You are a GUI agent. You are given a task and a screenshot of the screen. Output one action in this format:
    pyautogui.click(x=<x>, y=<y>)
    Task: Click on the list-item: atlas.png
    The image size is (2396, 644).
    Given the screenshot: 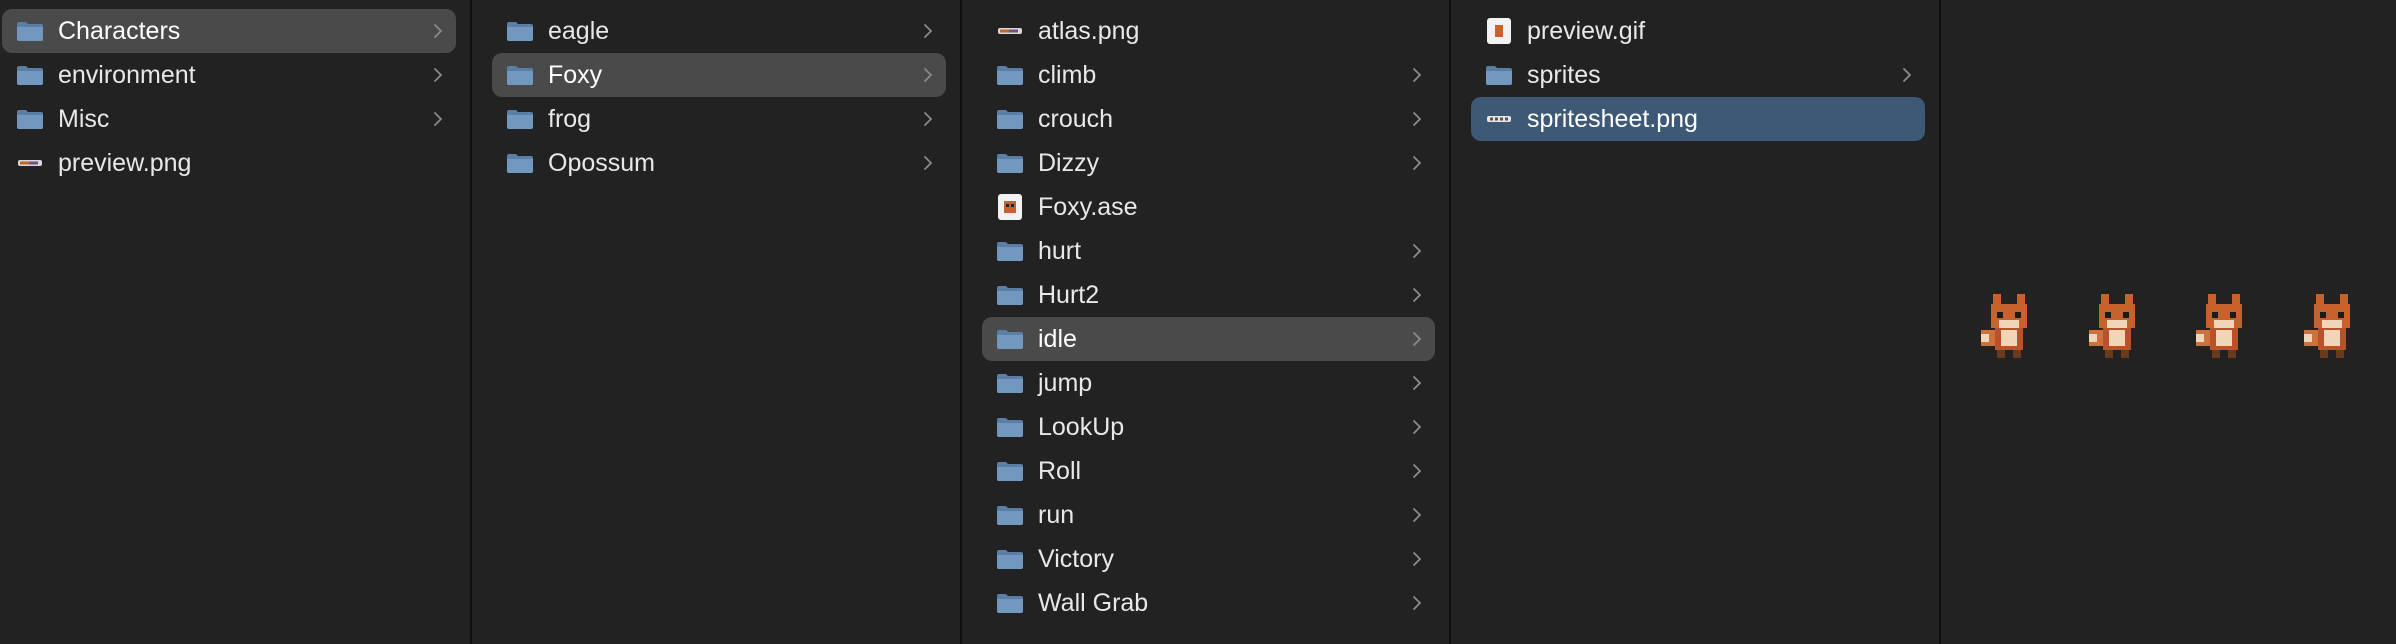 What is the action you would take?
    pyautogui.click(x=1208, y=31)
    